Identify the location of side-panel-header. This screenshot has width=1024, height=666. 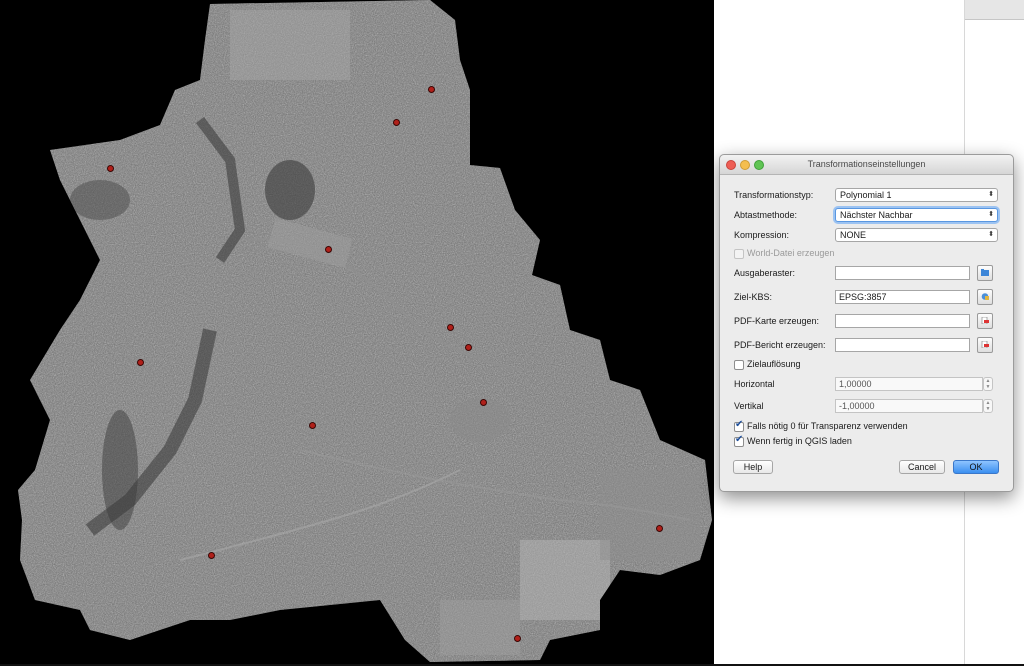
(994, 10).